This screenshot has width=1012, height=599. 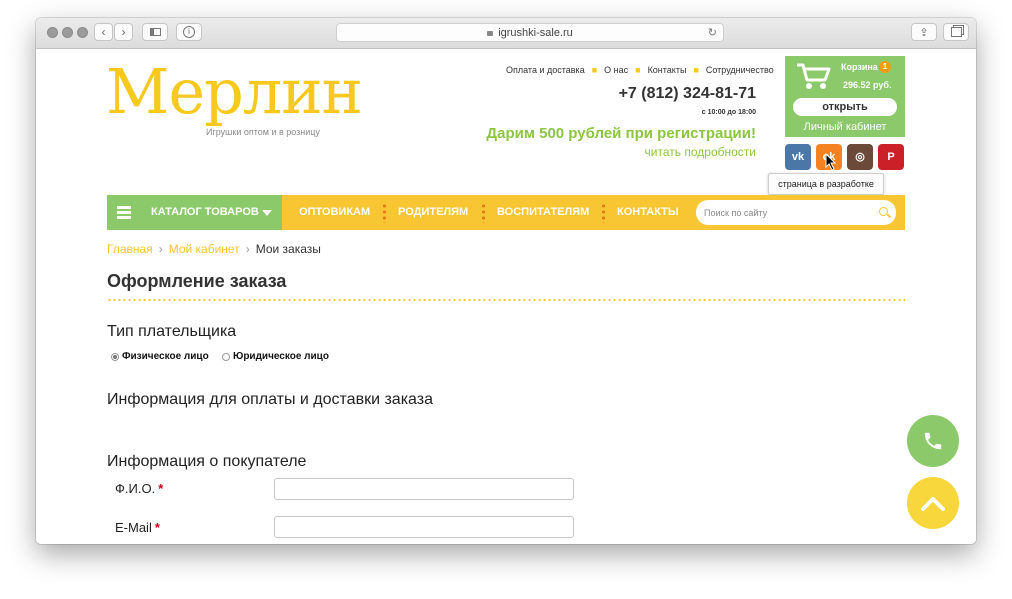 I want to click on cart-icon, so click(x=813, y=76).